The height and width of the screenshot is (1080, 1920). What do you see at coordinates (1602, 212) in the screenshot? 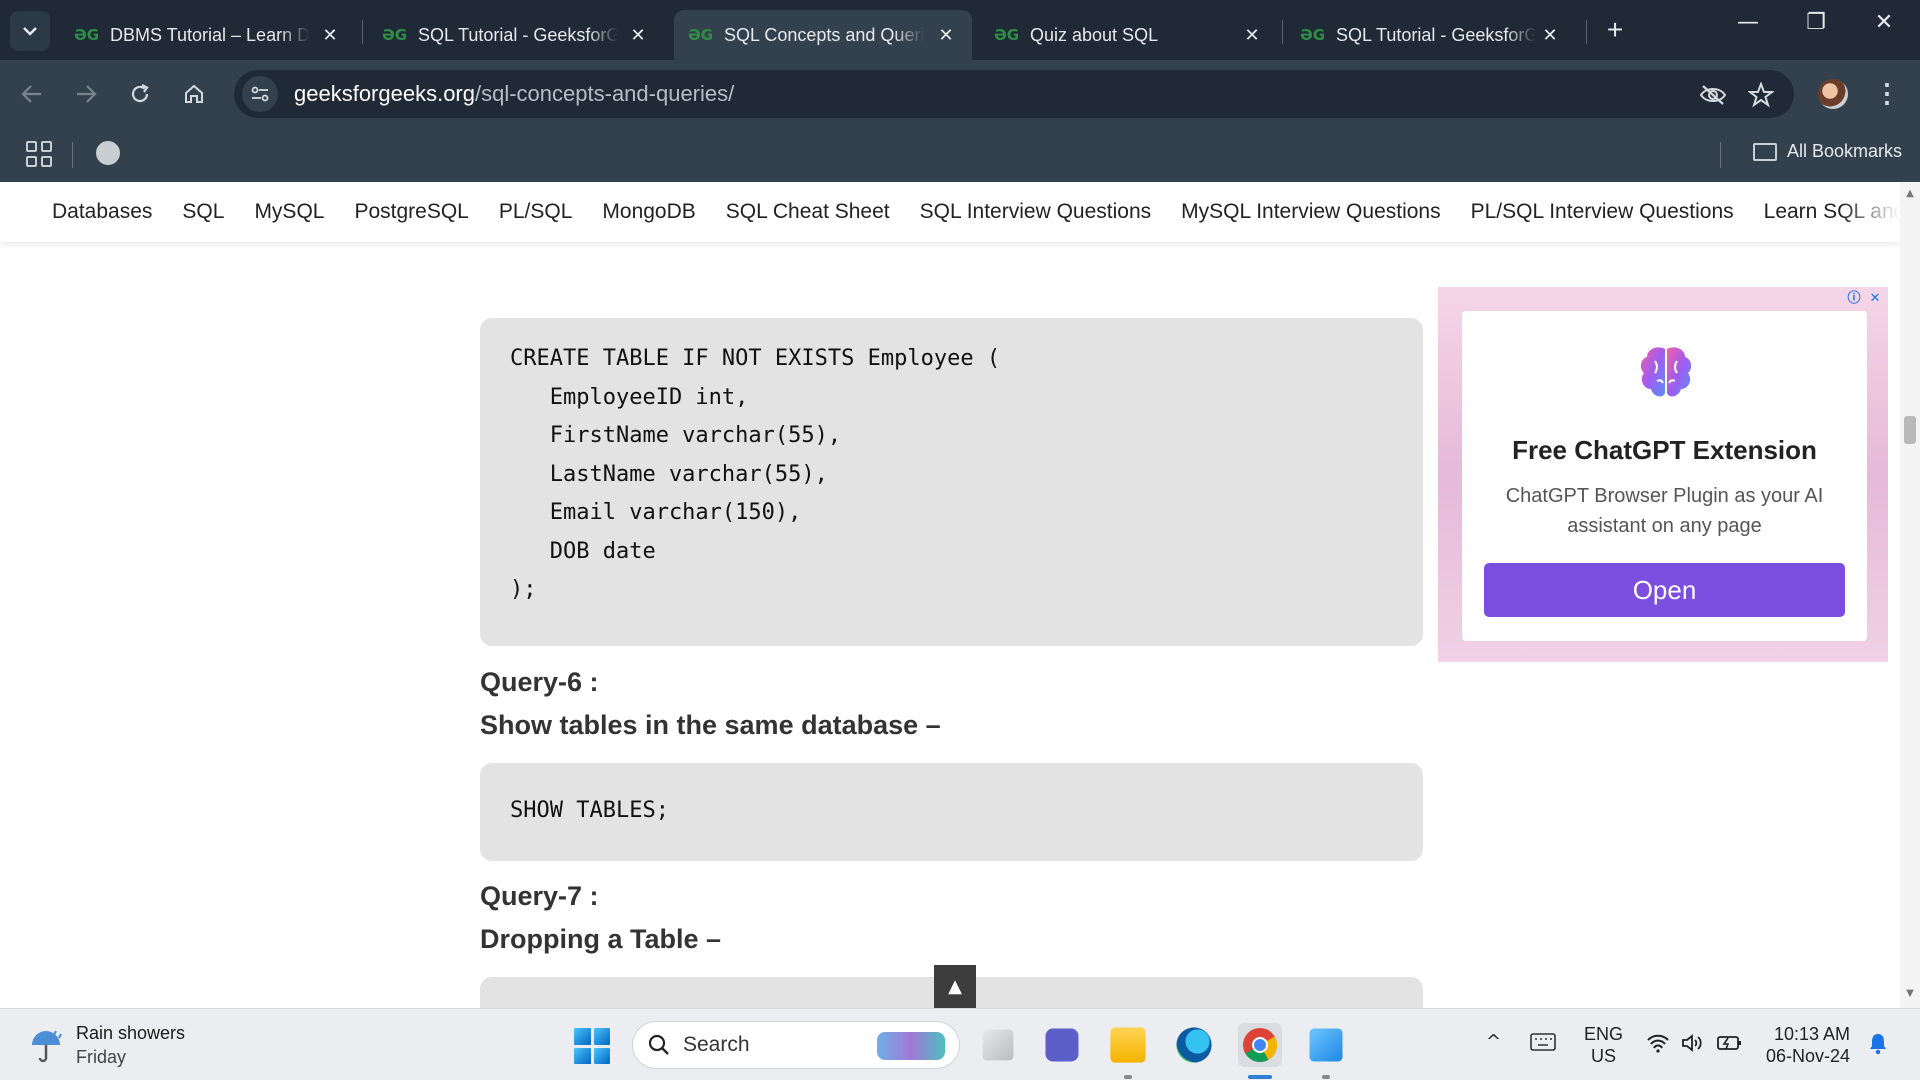
I see `nav-plsql-interview-questions: PL/SQL Interview Questions` at bounding box center [1602, 212].